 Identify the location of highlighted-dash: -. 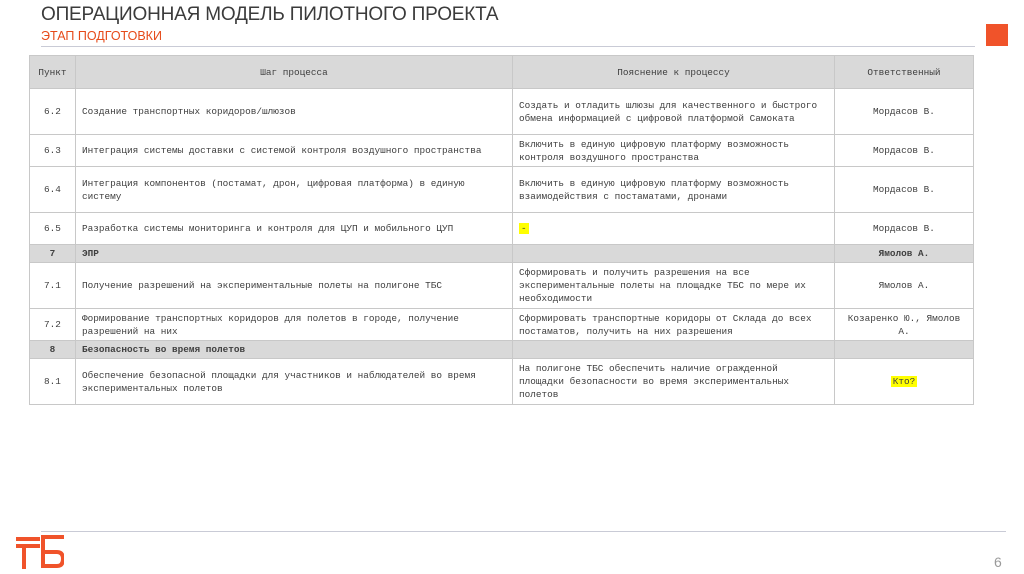
(524, 228).